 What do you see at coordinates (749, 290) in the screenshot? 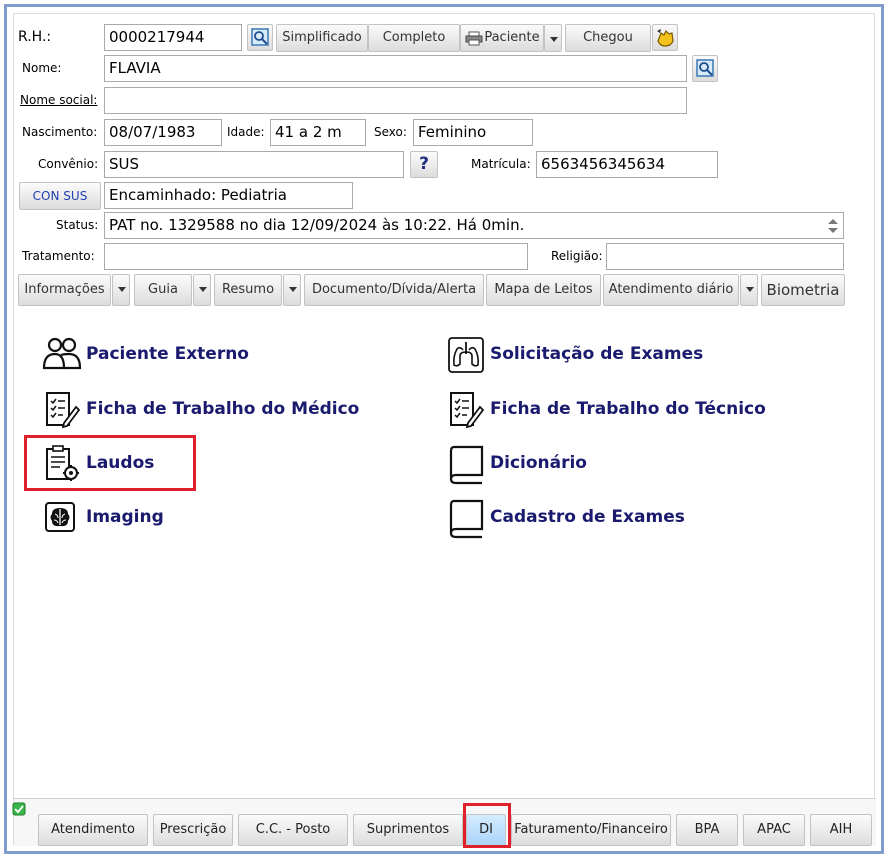
I see `atendimento-diario-dropdown` at bounding box center [749, 290].